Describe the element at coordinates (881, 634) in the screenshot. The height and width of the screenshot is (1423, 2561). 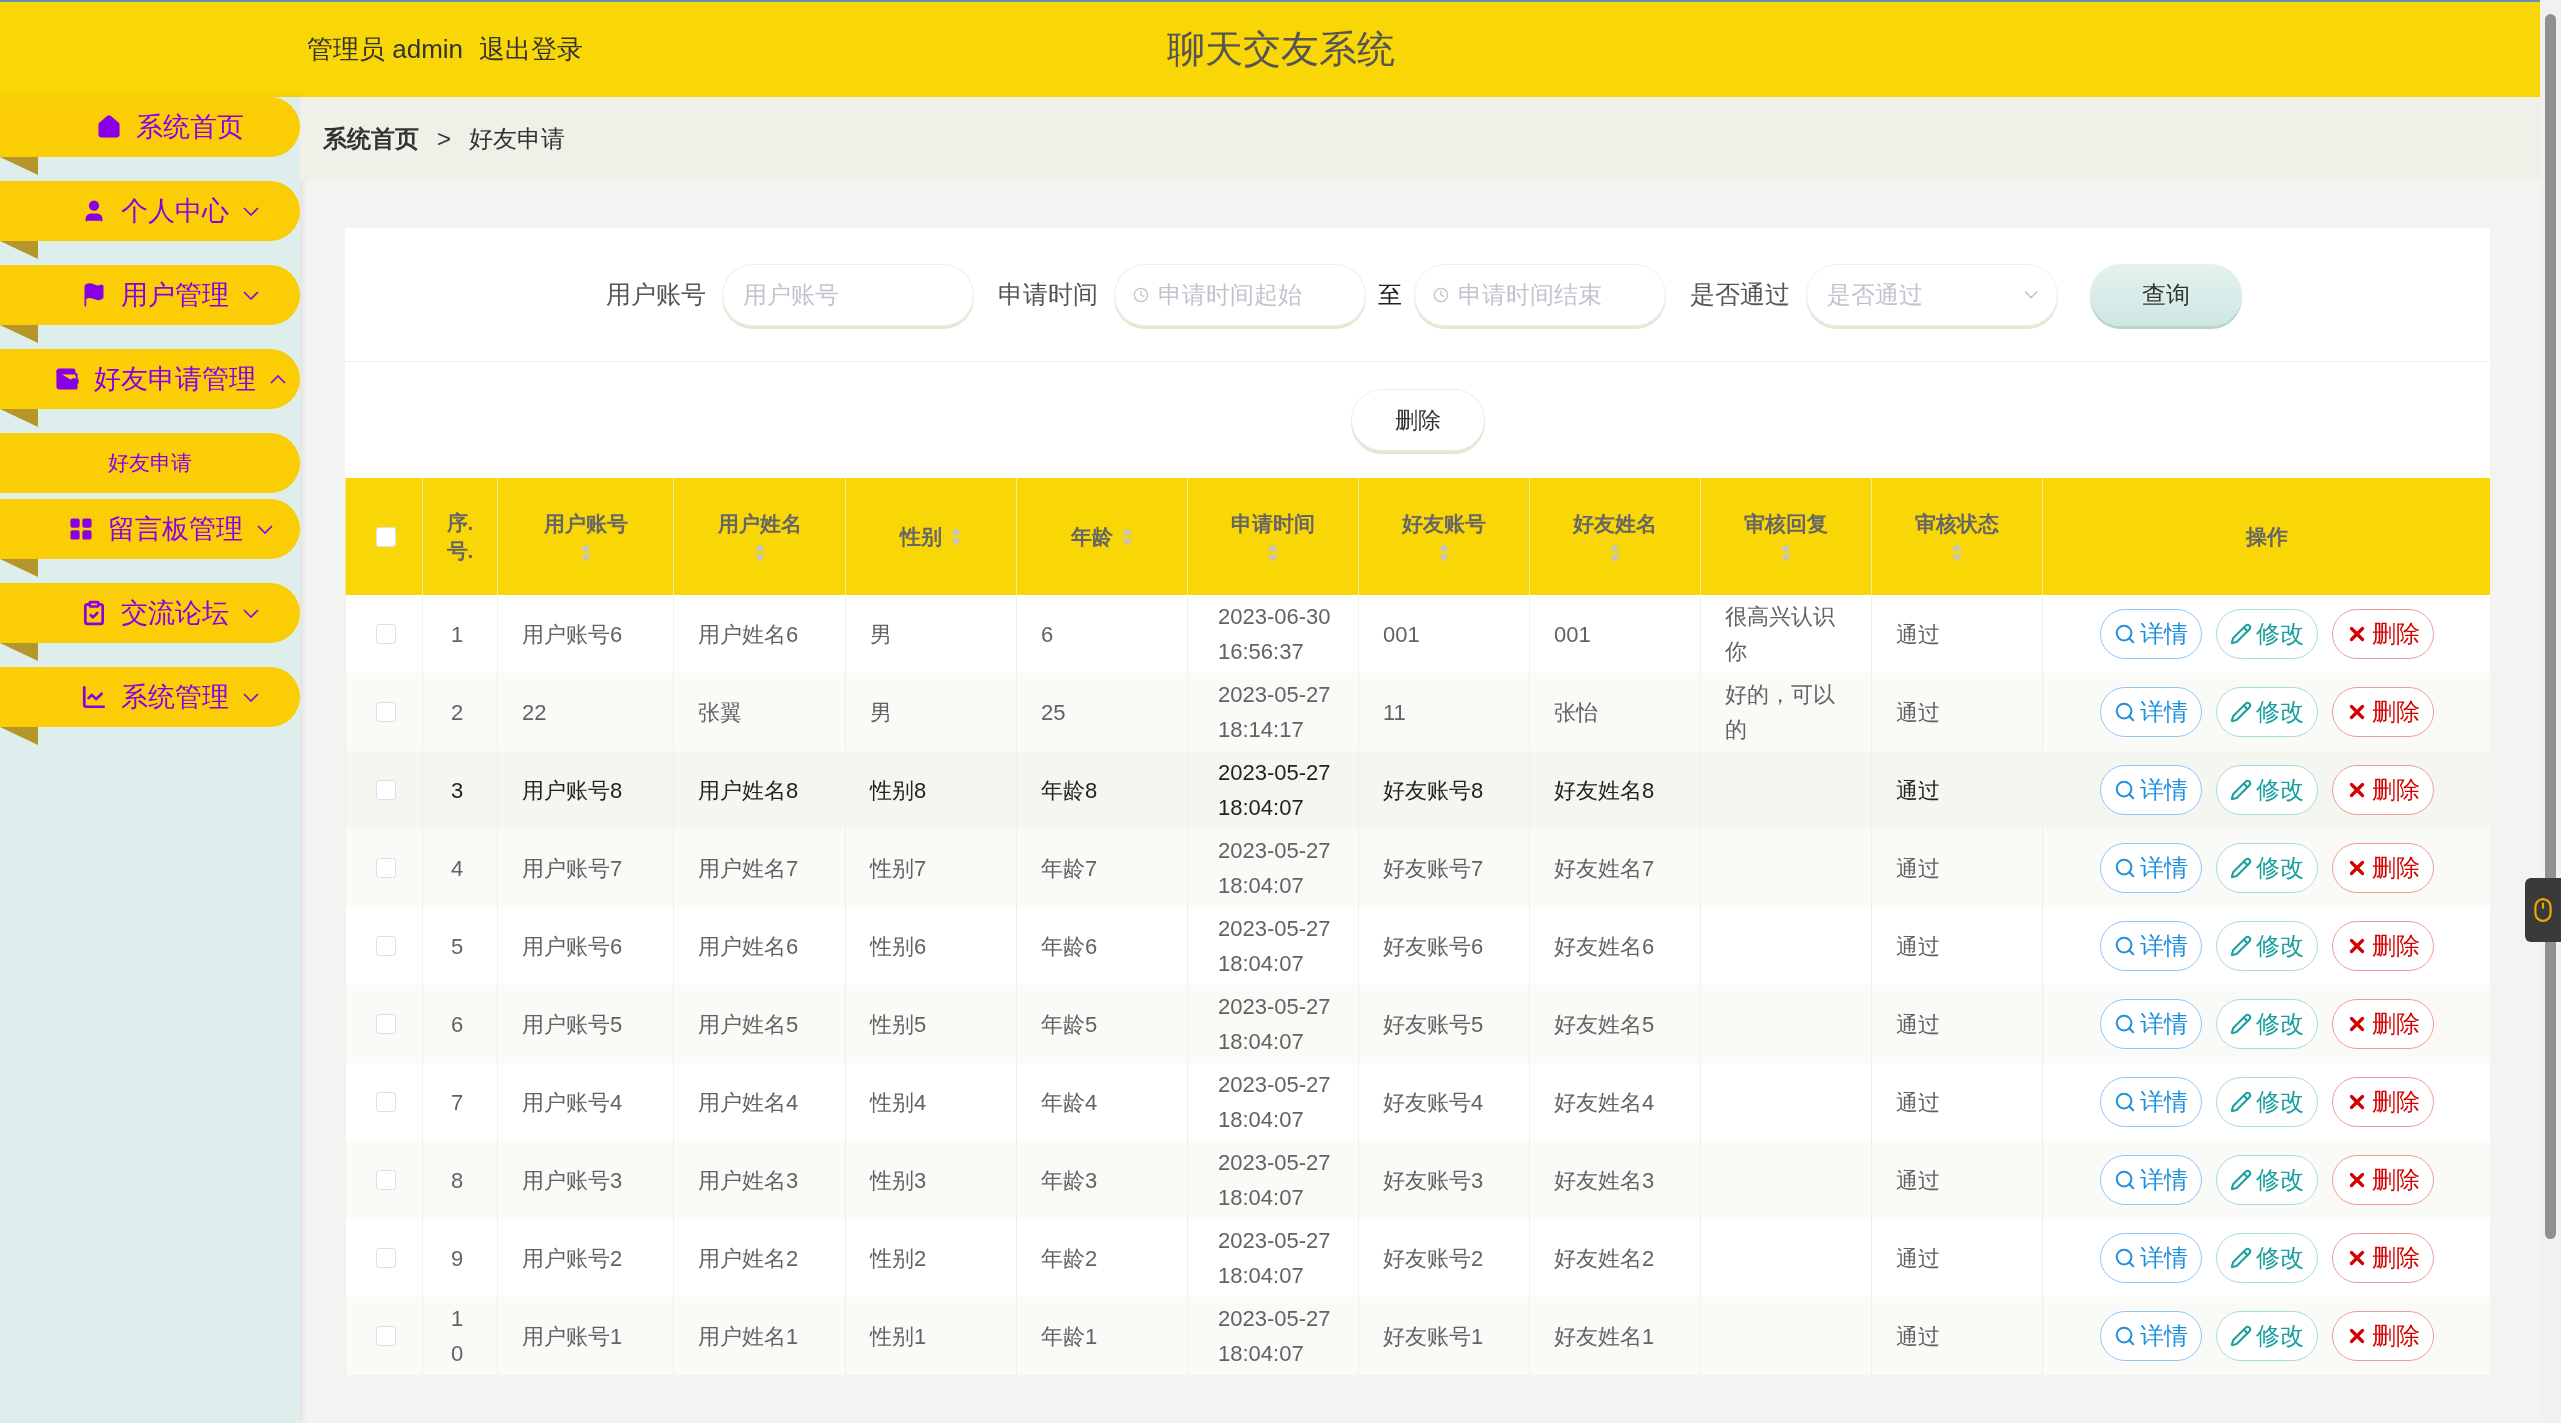
I see `table-cell: 男` at that location.